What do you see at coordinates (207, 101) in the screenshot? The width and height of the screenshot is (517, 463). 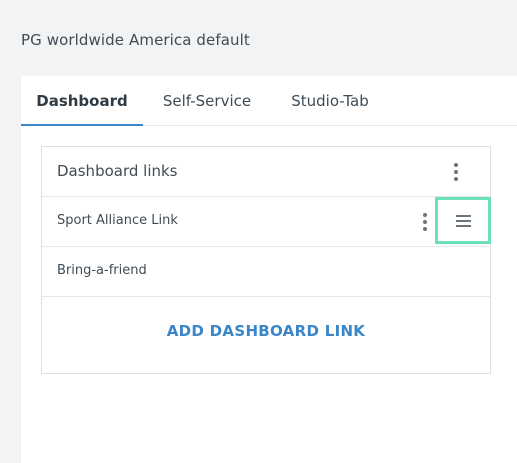 I see `tab-self-service: Self-Service` at bounding box center [207, 101].